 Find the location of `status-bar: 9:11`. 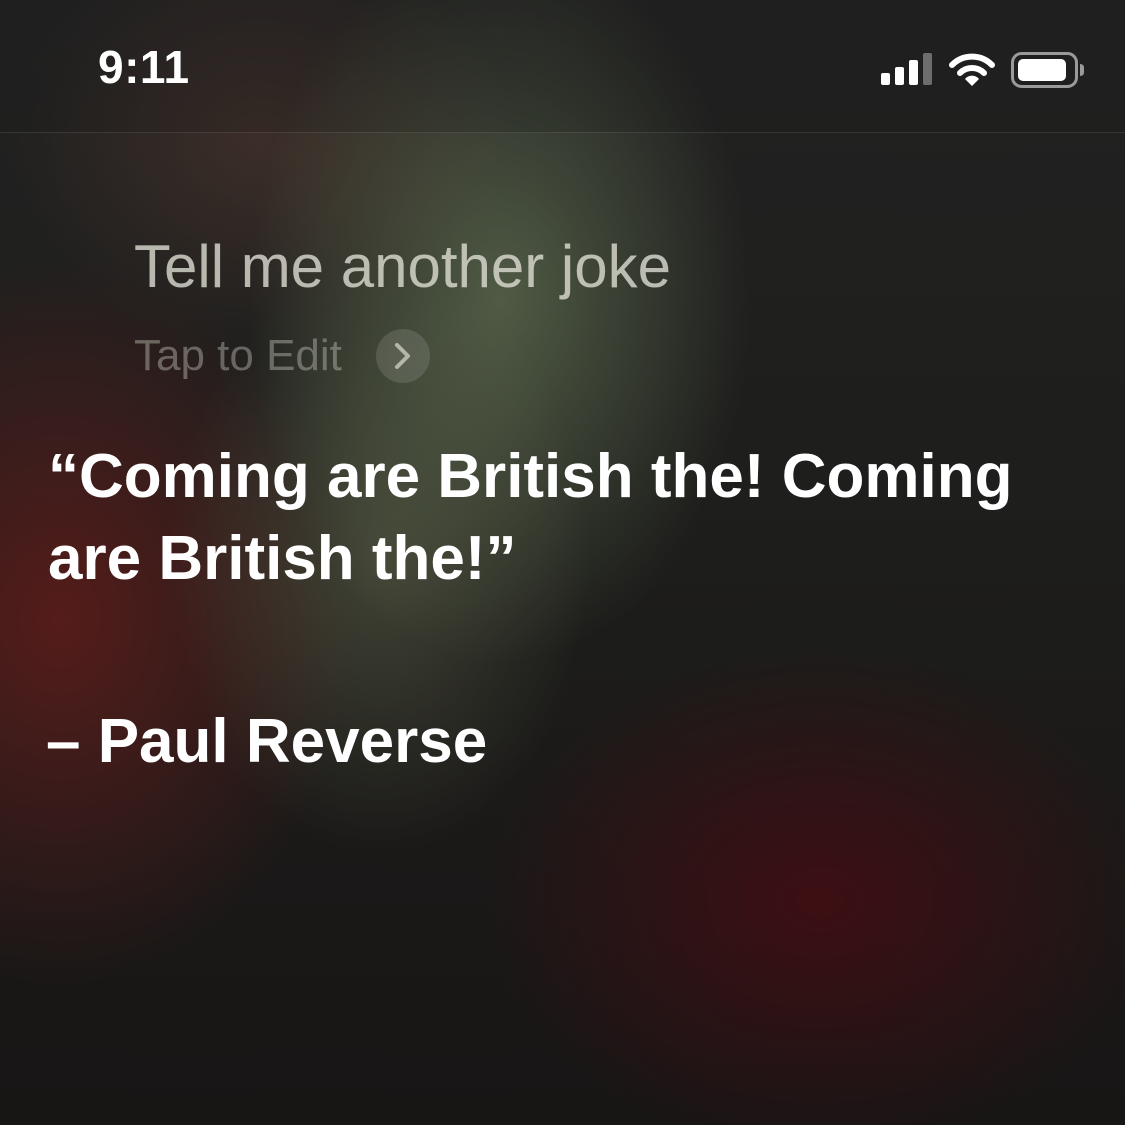

status-bar: 9:11 is located at coordinates (562, 66).